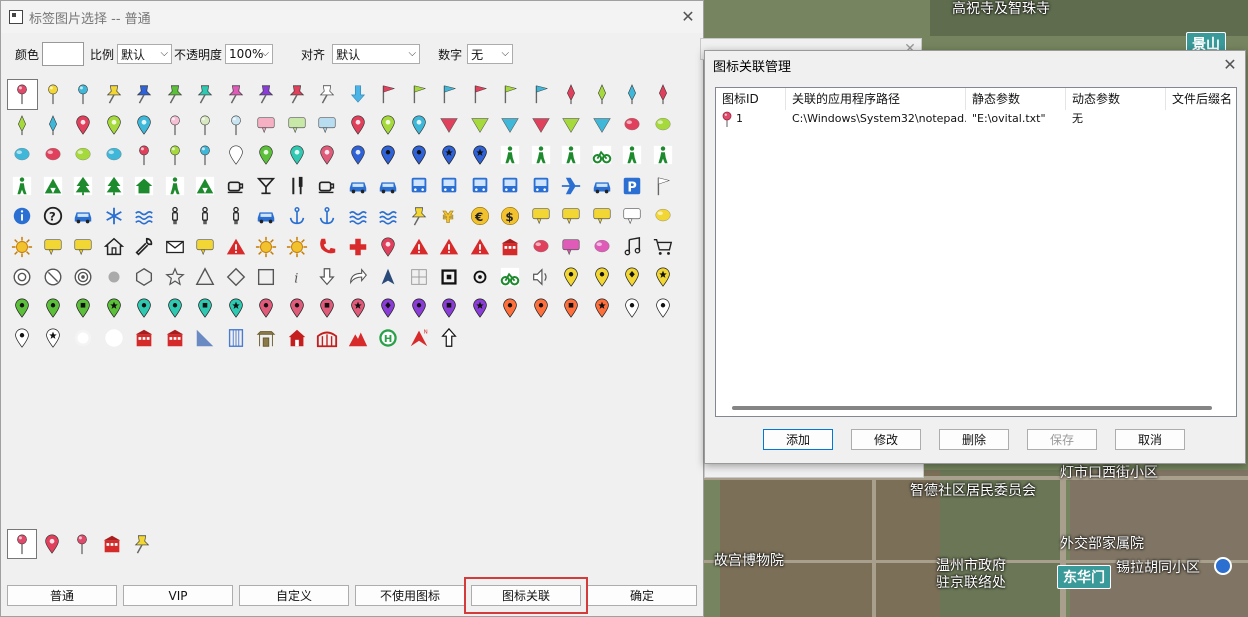 The image size is (1248, 617). What do you see at coordinates (145, 54) in the screenshot?
I see `scale-select: 默认 ⌵` at bounding box center [145, 54].